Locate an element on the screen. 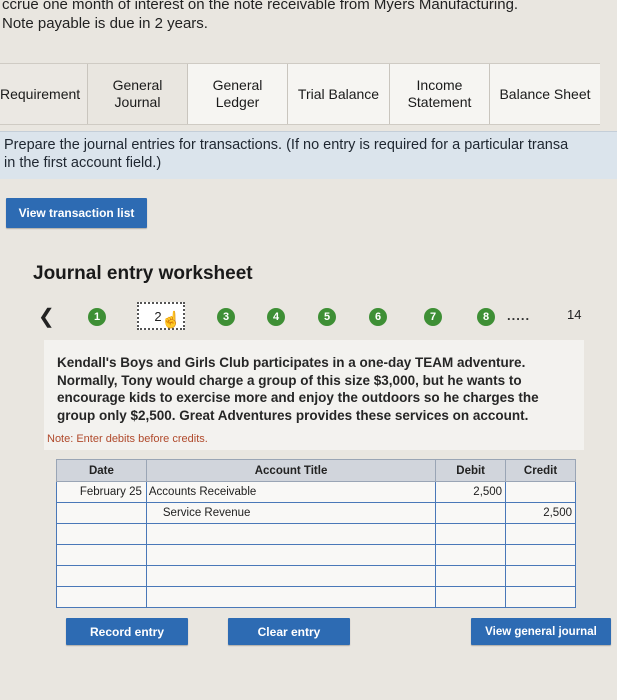 The image size is (617, 700). table-row: Service Revenue 2,500 is located at coordinates (316, 513).